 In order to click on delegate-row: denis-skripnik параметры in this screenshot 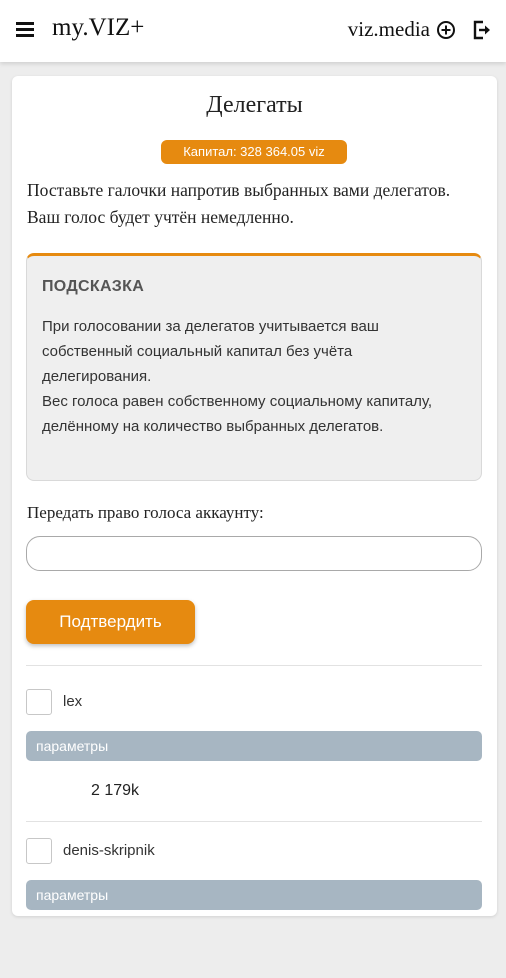, I will do `click(254, 908)`.